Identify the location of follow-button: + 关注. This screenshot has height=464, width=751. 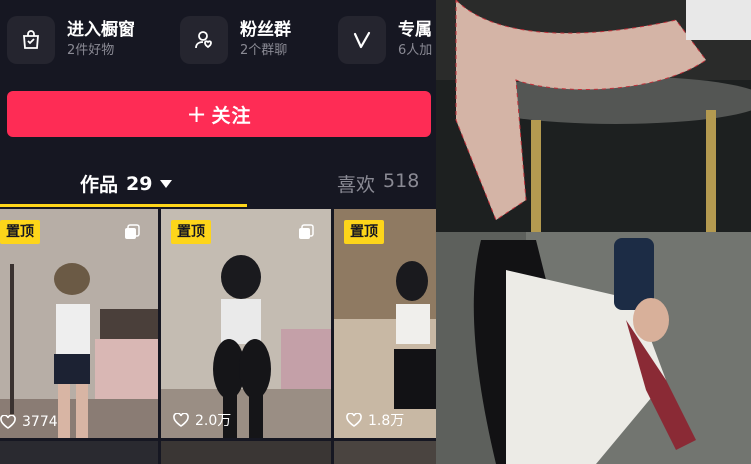
(219, 114).